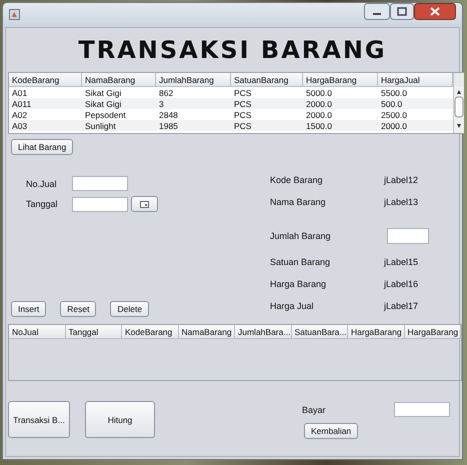 This screenshot has width=467, height=465. What do you see at coordinates (130, 309) in the screenshot?
I see `action-button: Delete` at bounding box center [130, 309].